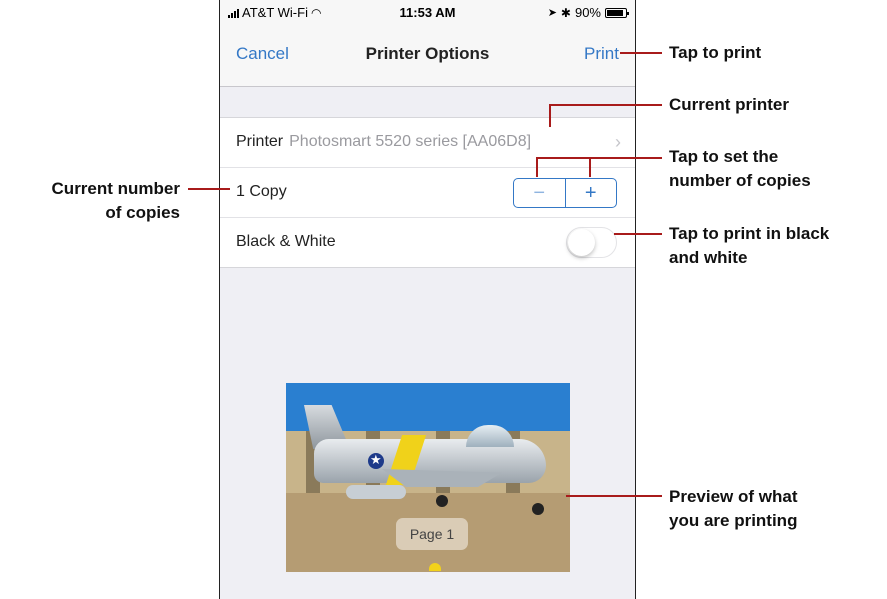 The width and height of the screenshot is (887, 599). What do you see at coordinates (601, 54) in the screenshot?
I see `print-button: Print` at bounding box center [601, 54].